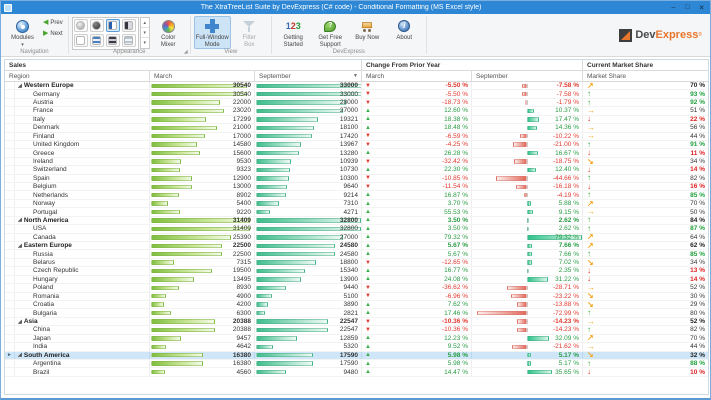 The image size is (711, 400). Describe the element at coordinates (701, 7) in the screenshot. I see `close-button: ✕` at that location.